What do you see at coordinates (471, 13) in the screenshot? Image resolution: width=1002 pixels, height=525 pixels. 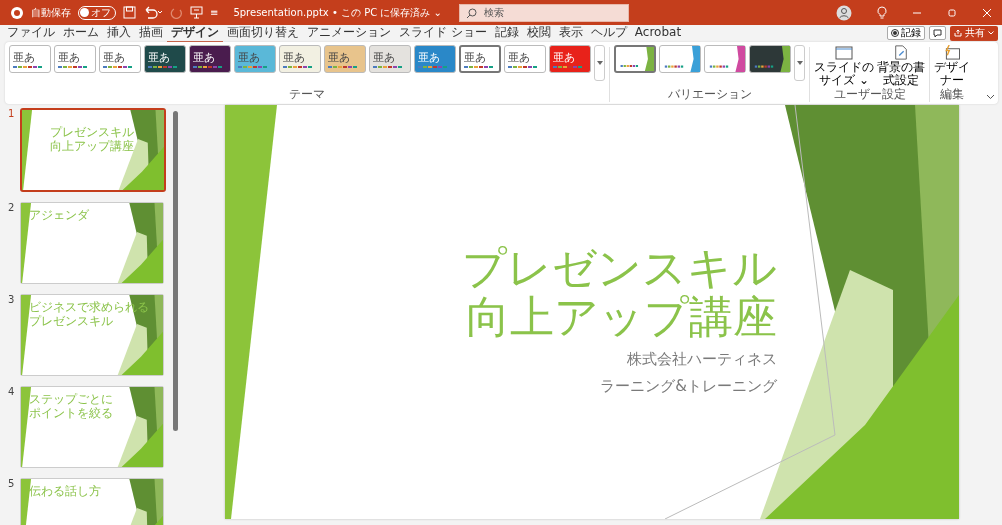 I see `search-icon` at bounding box center [471, 13].